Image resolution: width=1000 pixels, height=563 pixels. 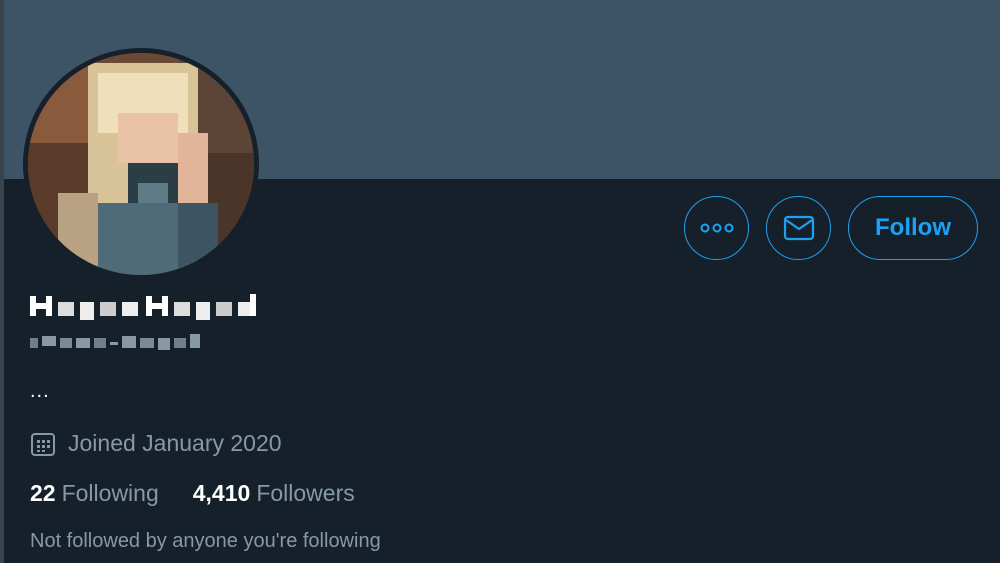 I want to click on following-stat: 22 Following, so click(x=94, y=493).